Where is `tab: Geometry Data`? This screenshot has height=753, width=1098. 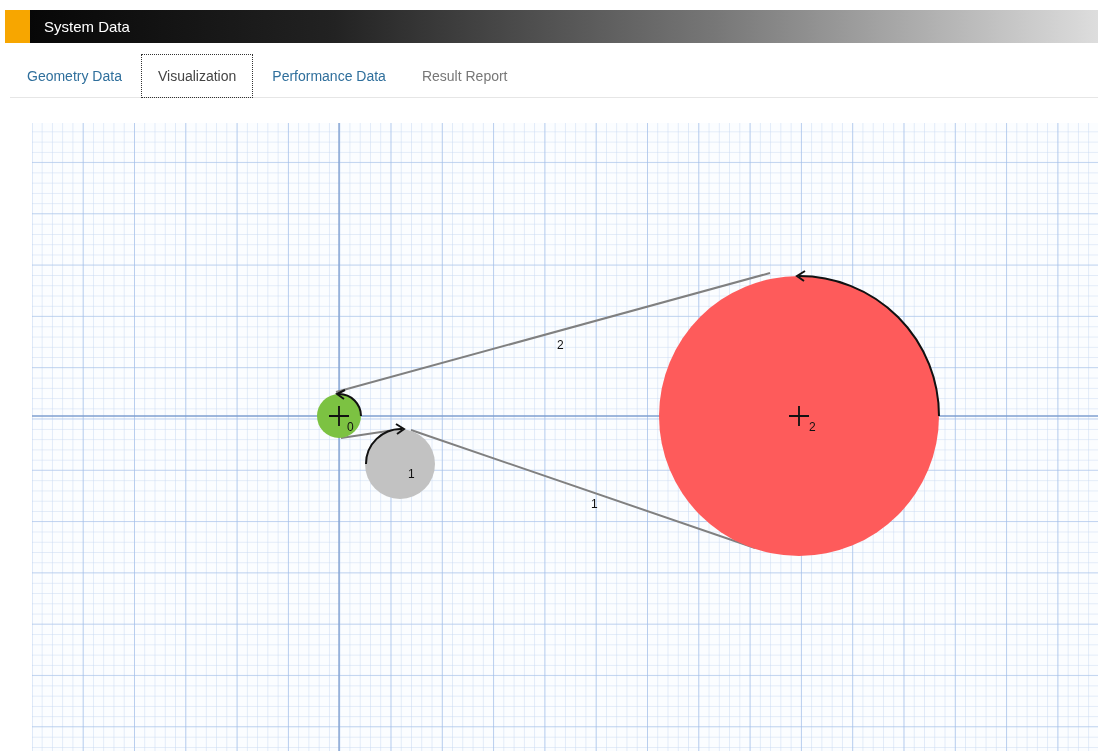 tab: Geometry Data is located at coordinates (74, 76).